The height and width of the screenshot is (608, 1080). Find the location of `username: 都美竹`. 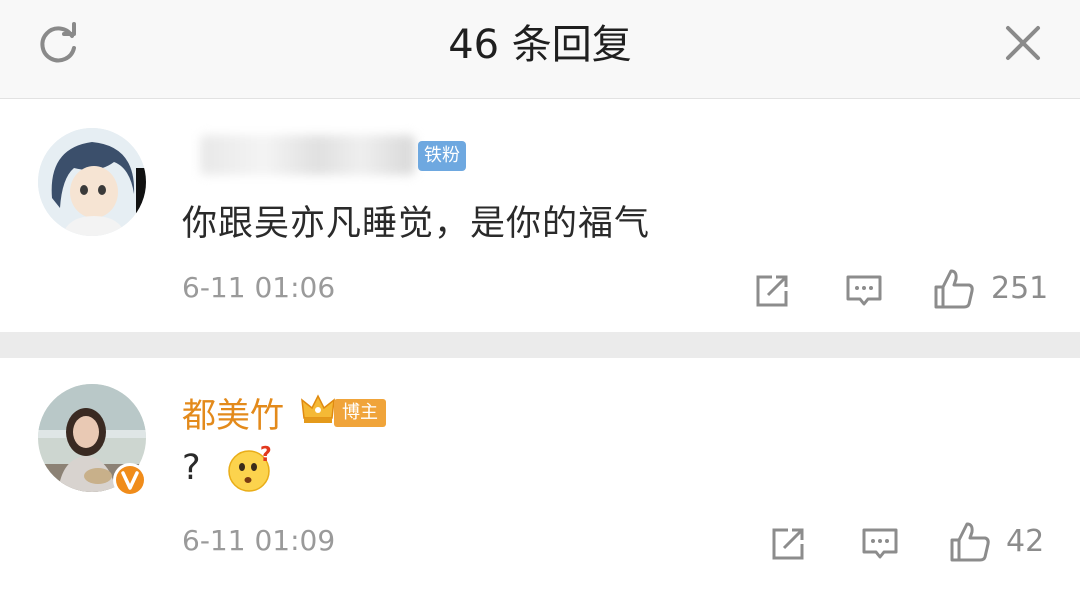

username: 都美竹 is located at coordinates (233, 412).